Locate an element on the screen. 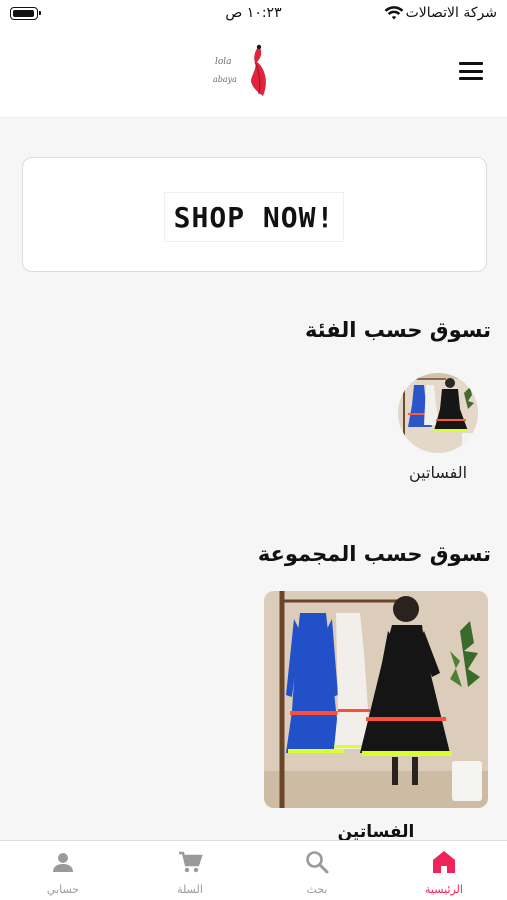 This screenshot has height=900, width=507. category-dresses-image is located at coordinates (438, 413).